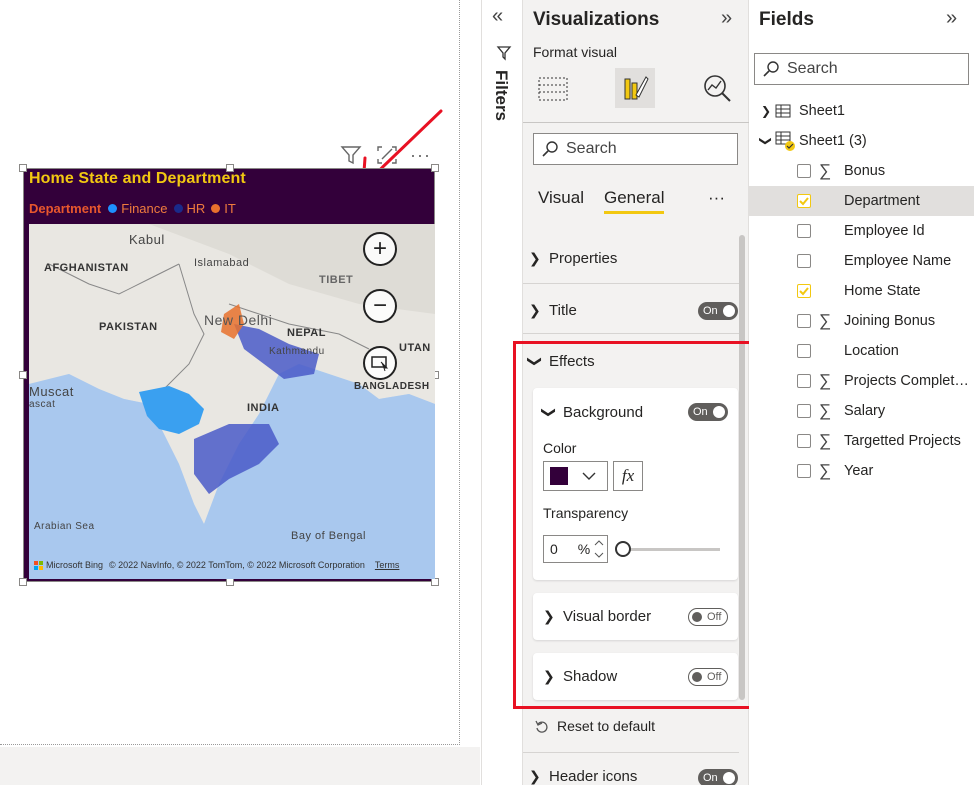 The width and height of the screenshot is (974, 785). I want to click on legend: Department Finance HR IT, so click(133, 208).